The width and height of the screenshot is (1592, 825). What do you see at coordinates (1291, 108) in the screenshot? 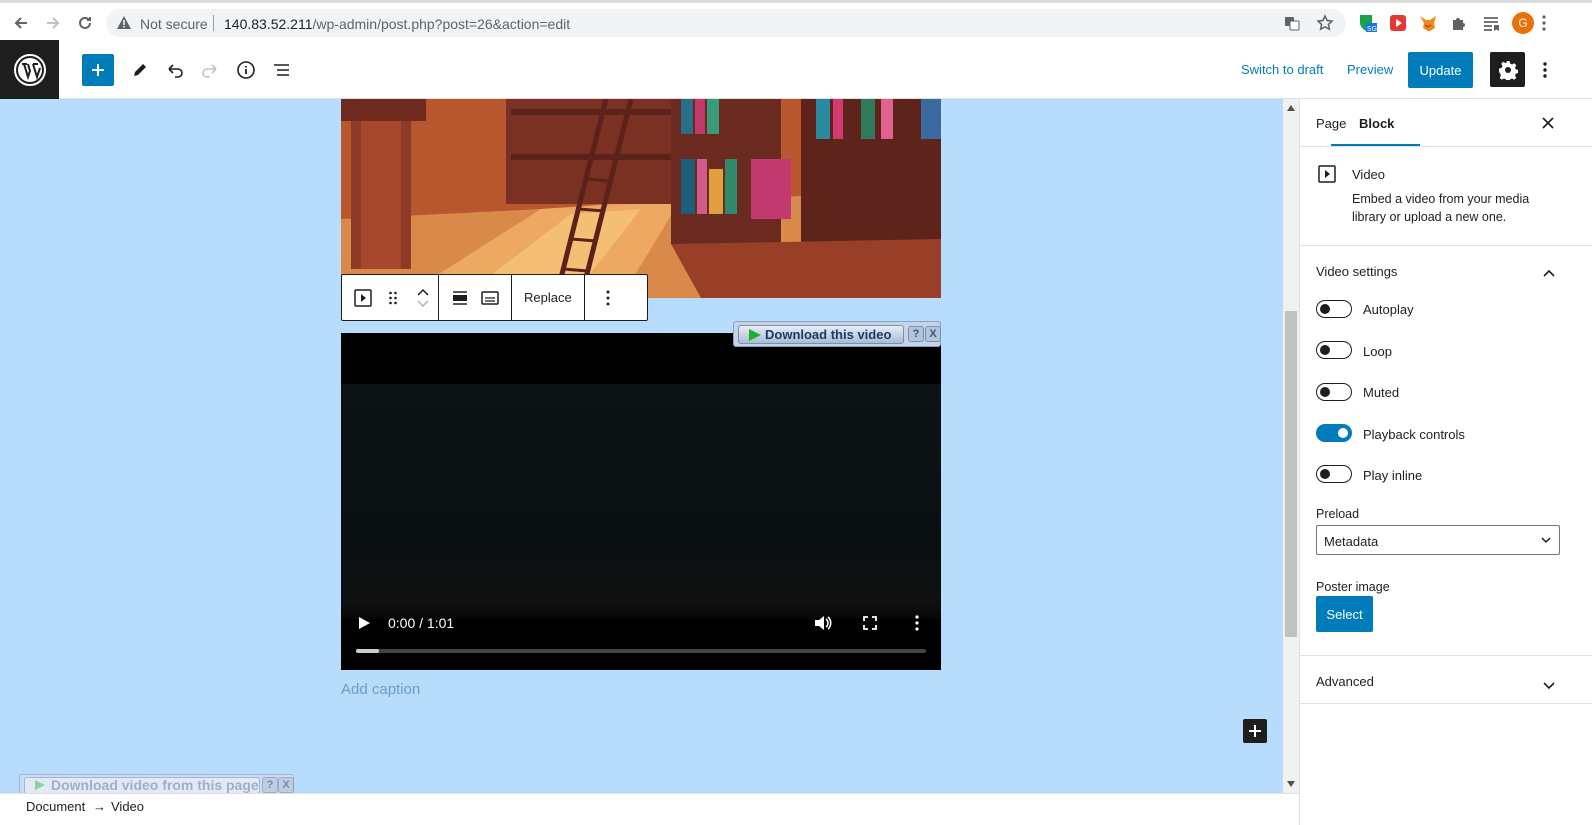
I see `scroll-up-icon` at bounding box center [1291, 108].